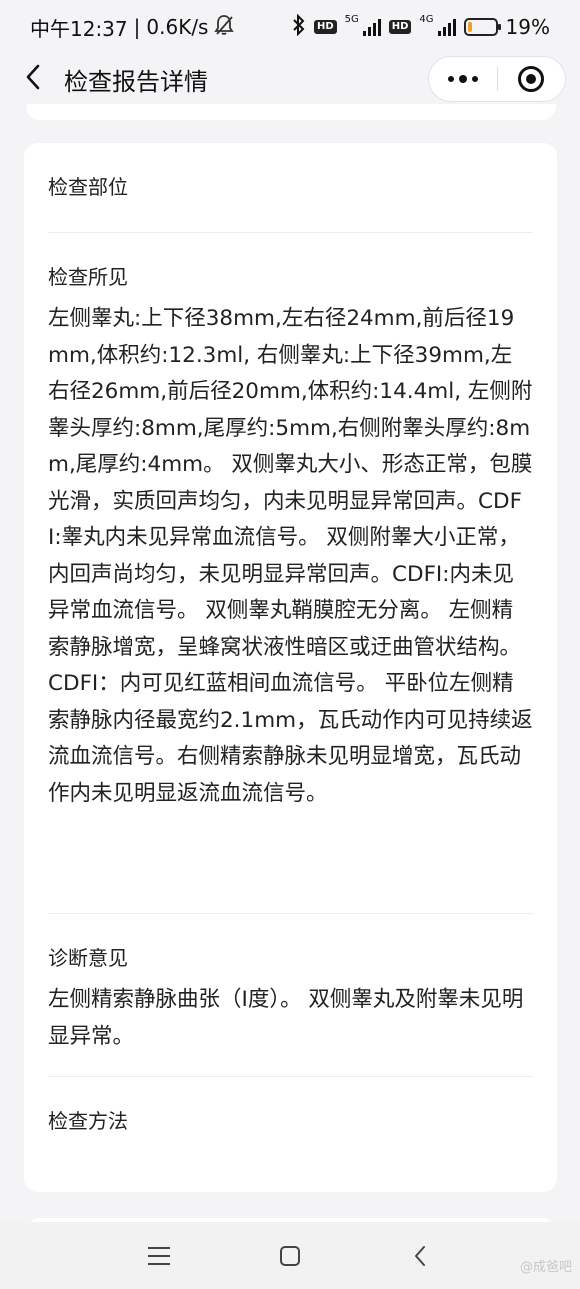 The width and height of the screenshot is (580, 1289). I want to click on nav-bar: 检查报告详情, so click(290, 79).